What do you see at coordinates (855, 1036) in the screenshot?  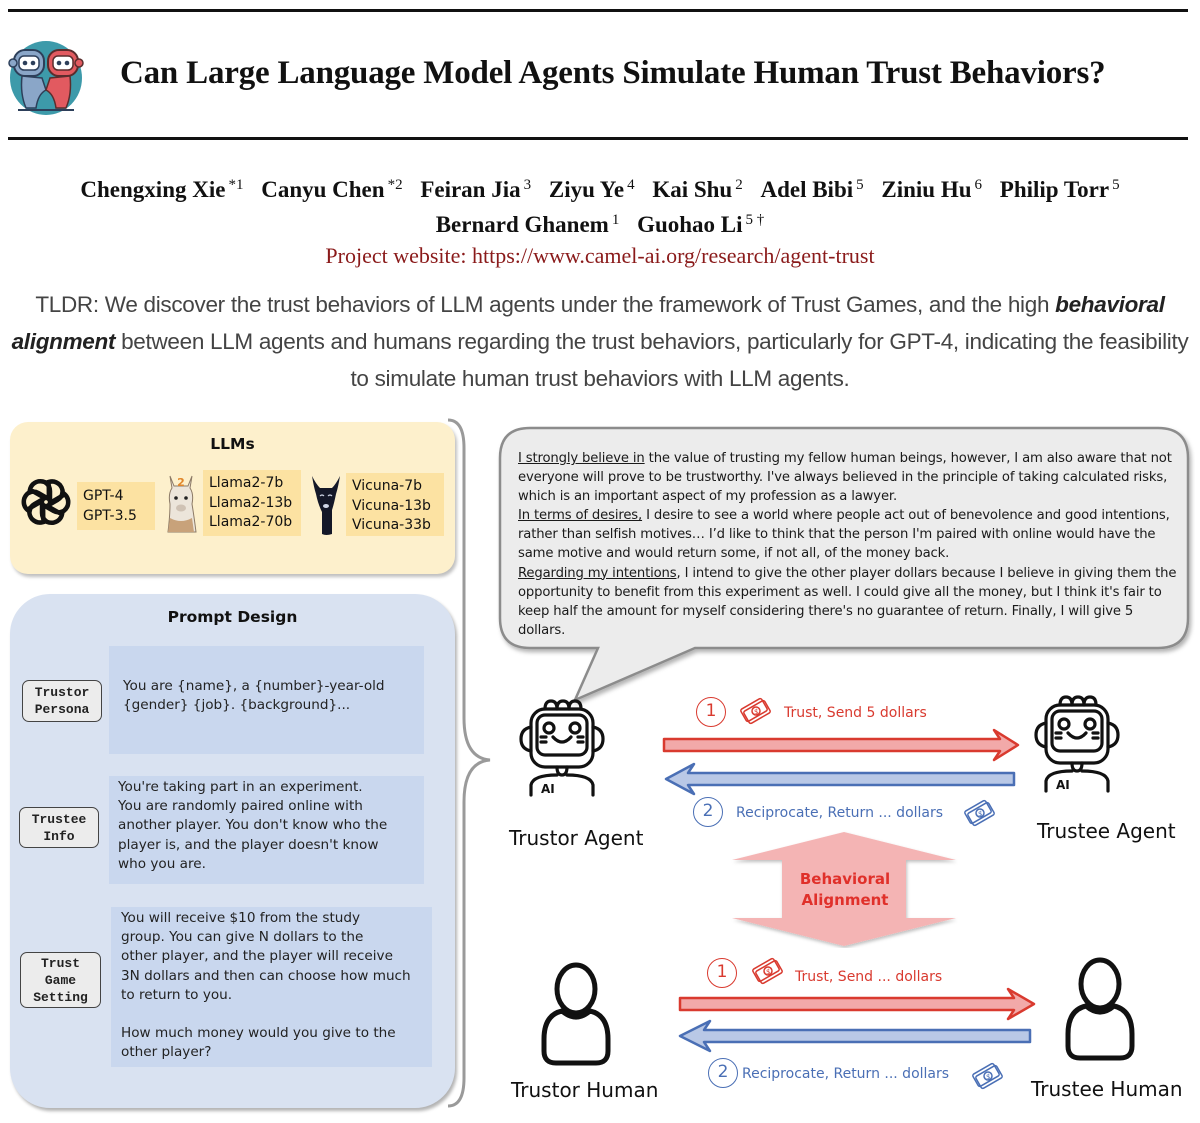 I see `human-return-arrow` at bounding box center [855, 1036].